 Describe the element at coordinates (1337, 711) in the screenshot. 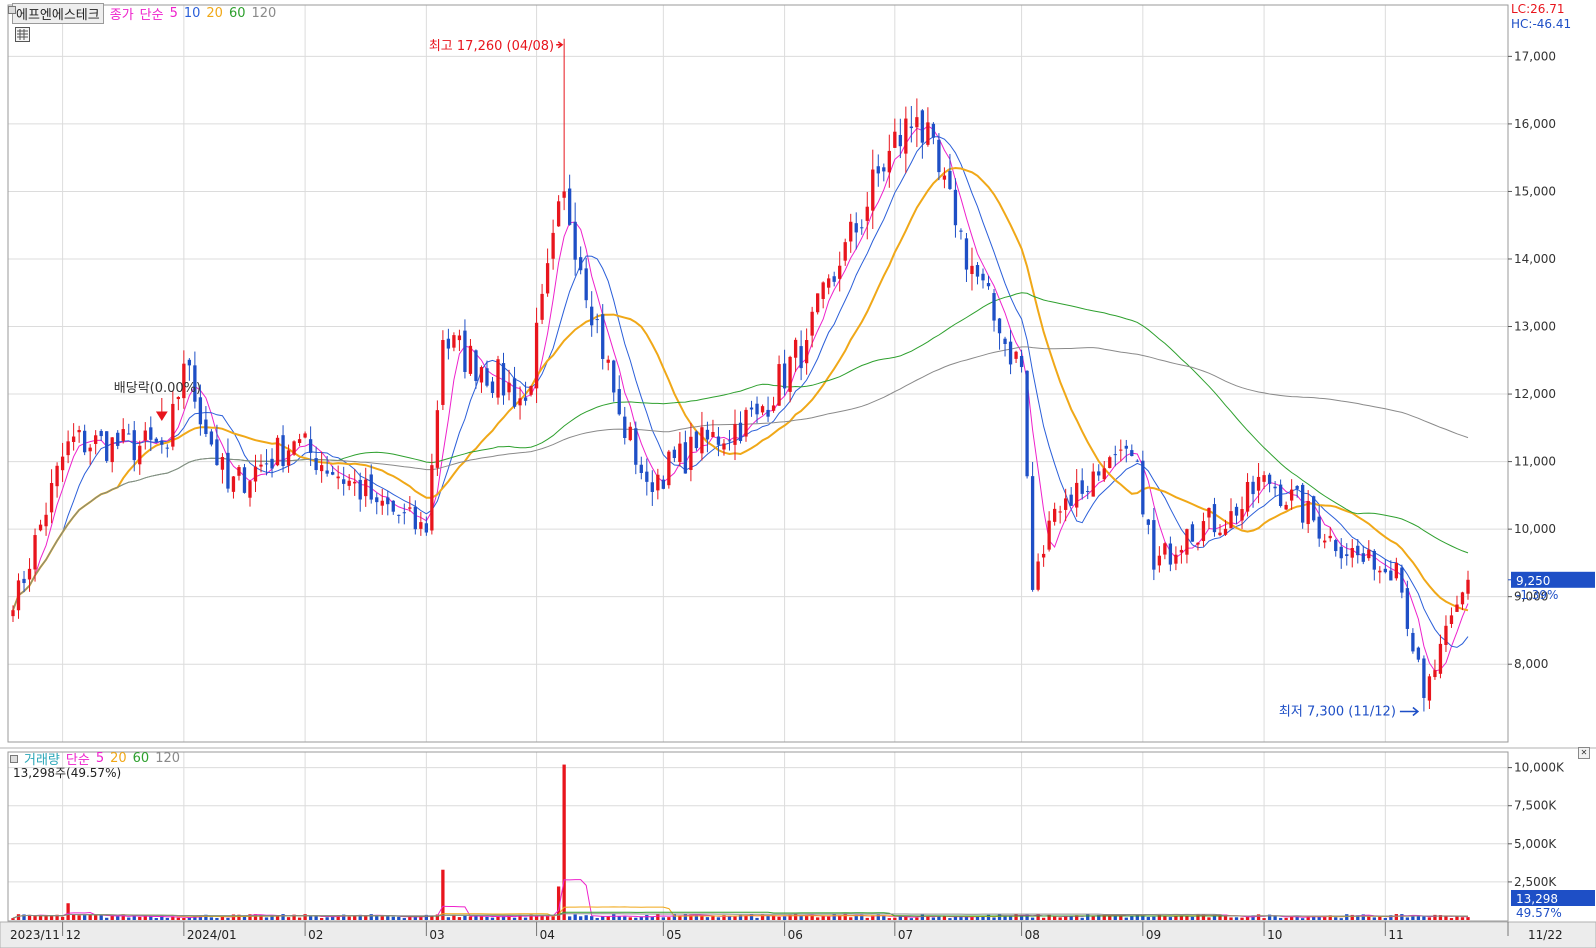

I see `low-price-label: 최저 7,300 (11/12)` at that location.